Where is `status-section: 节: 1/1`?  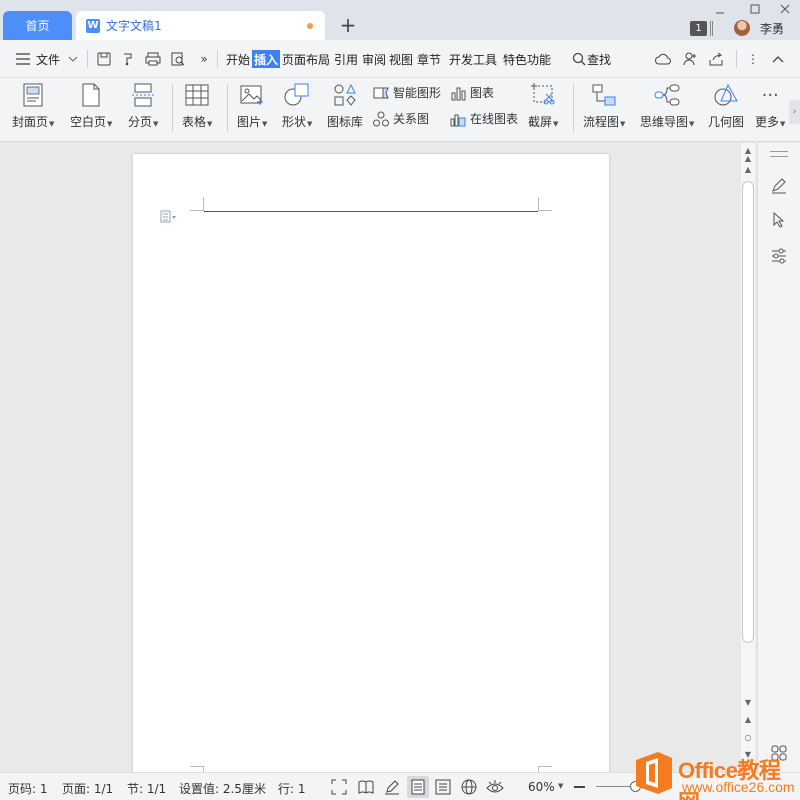
status-section: 节: 1/1 is located at coordinates (146, 788).